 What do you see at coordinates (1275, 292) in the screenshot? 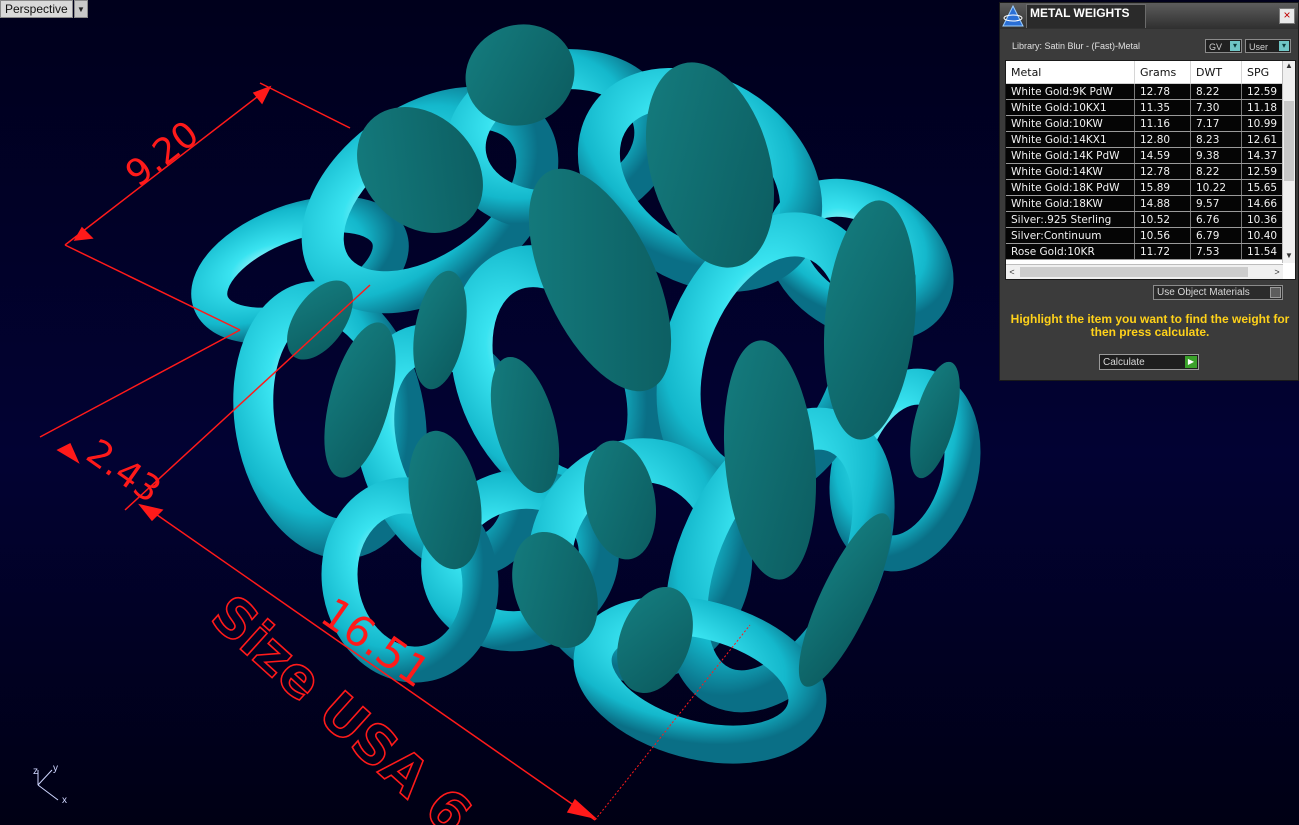
I see `toggle-icon` at bounding box center [1275, 292].